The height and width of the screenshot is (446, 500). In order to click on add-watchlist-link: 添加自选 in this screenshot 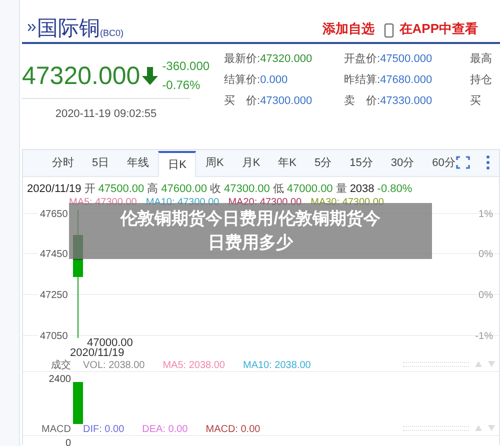, I will do `click(348, 28)`.